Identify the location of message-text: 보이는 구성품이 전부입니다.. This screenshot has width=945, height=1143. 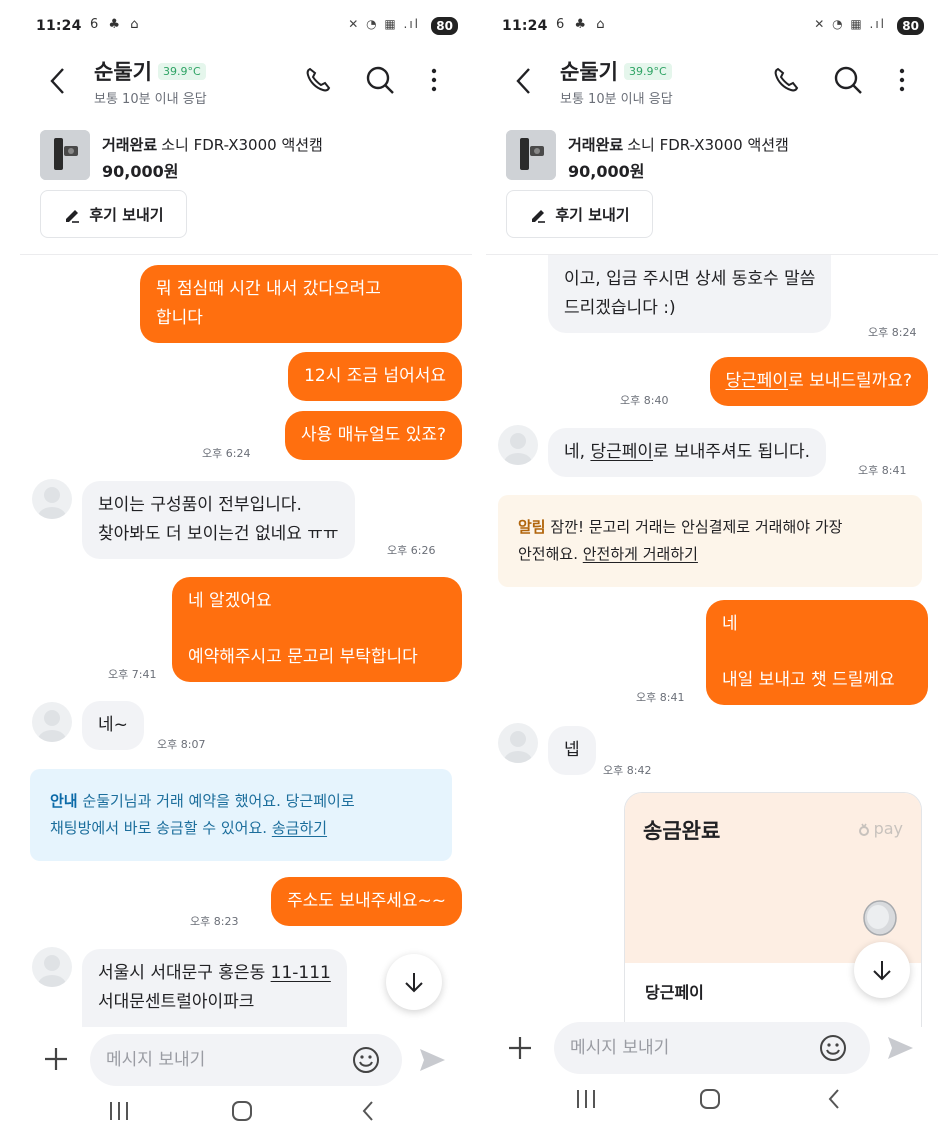
(200, 505).